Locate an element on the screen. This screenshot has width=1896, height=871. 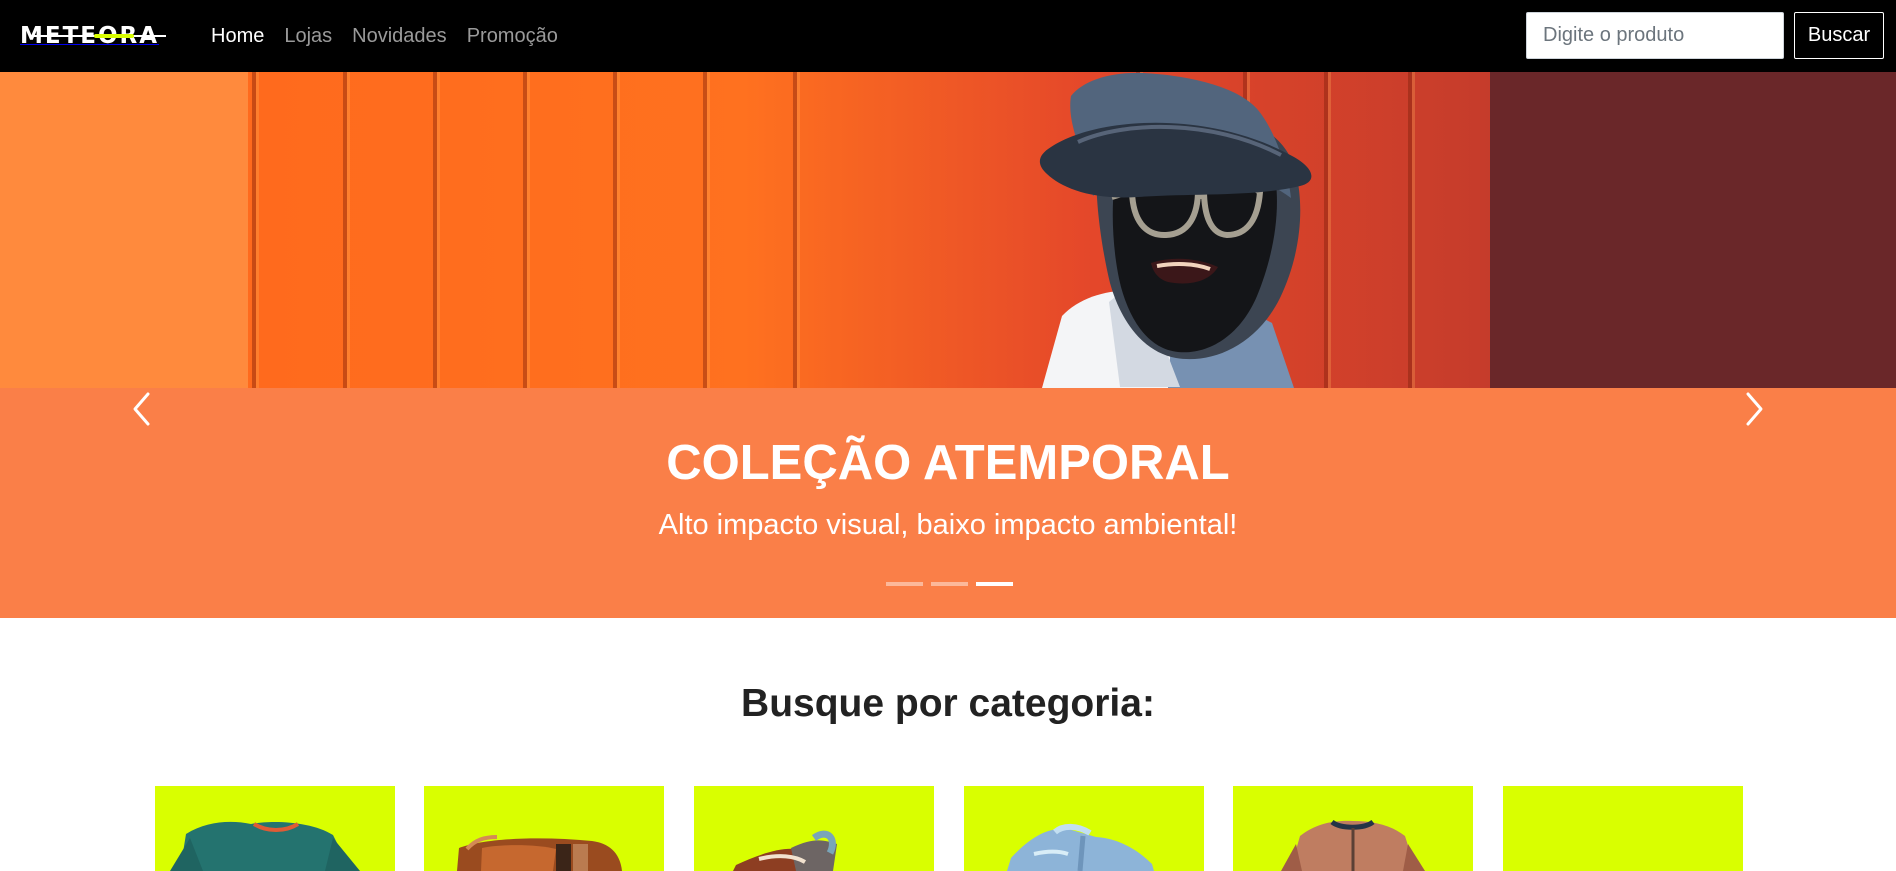
logo-accent-mark is located at coordinates (114, 36).